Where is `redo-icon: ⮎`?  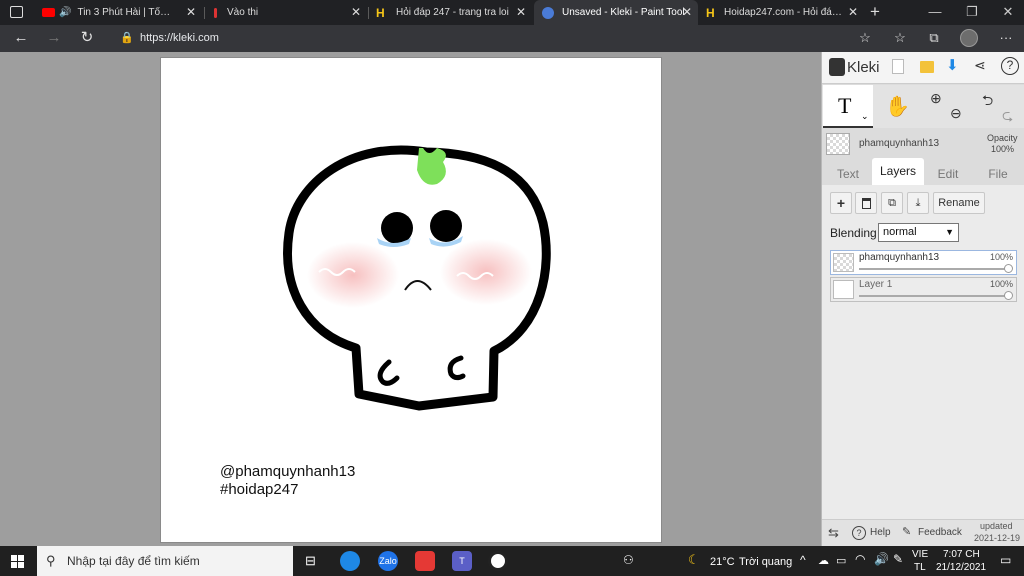 redo-icon: ⮎ is located at coordinates (1007, 117).